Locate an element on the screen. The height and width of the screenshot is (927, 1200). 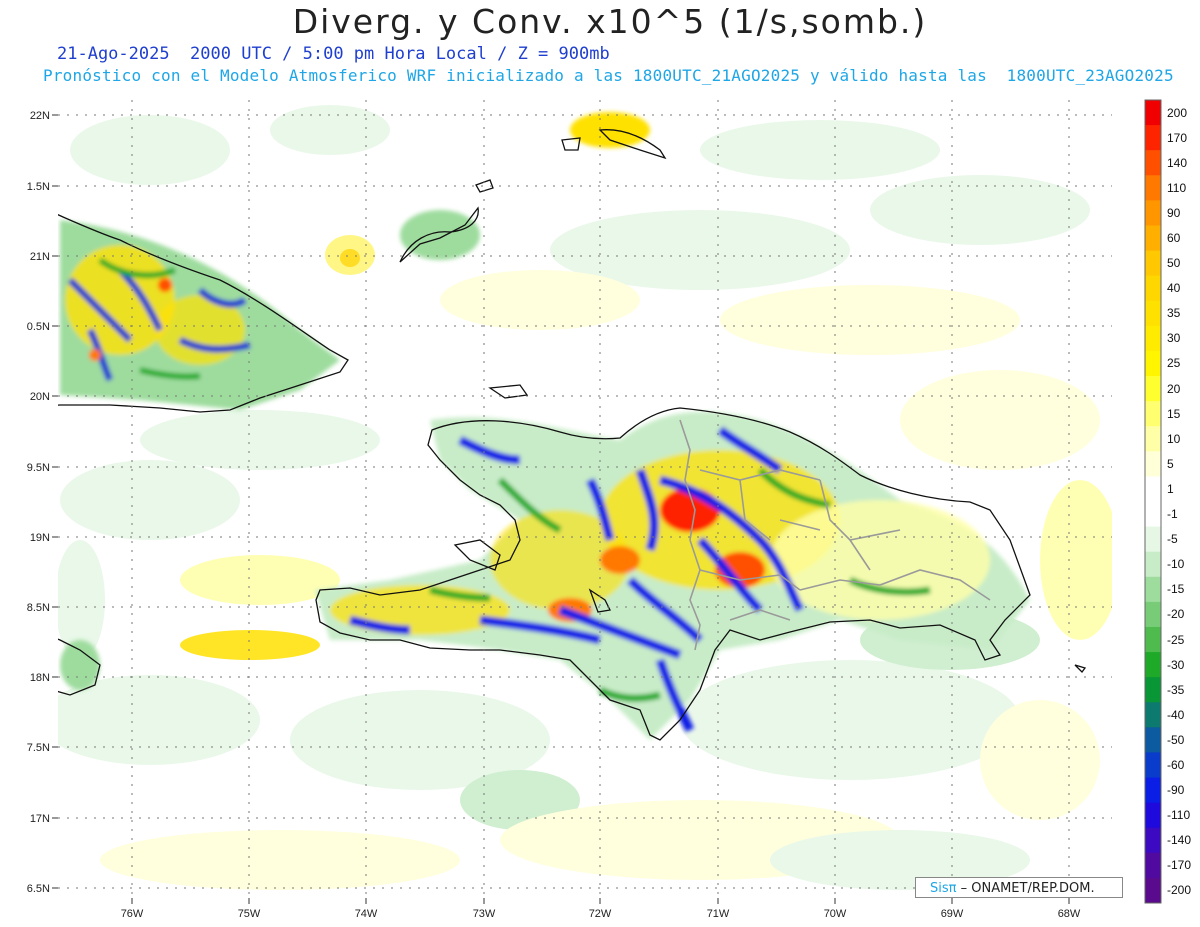
colorbar-label: -30 is located at coordinates (1176, 664).